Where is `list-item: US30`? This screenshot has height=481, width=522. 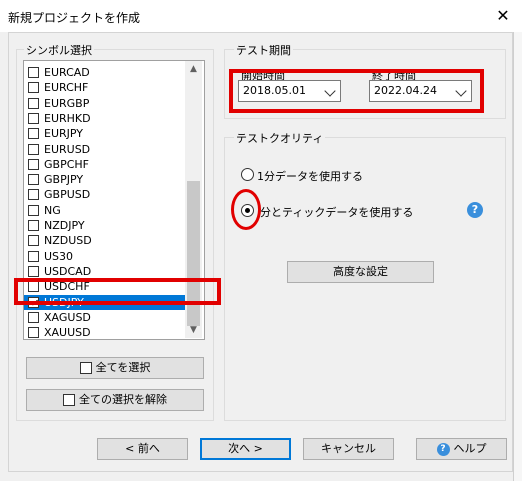
list-item: US30 is located at coordinates (105, 256).